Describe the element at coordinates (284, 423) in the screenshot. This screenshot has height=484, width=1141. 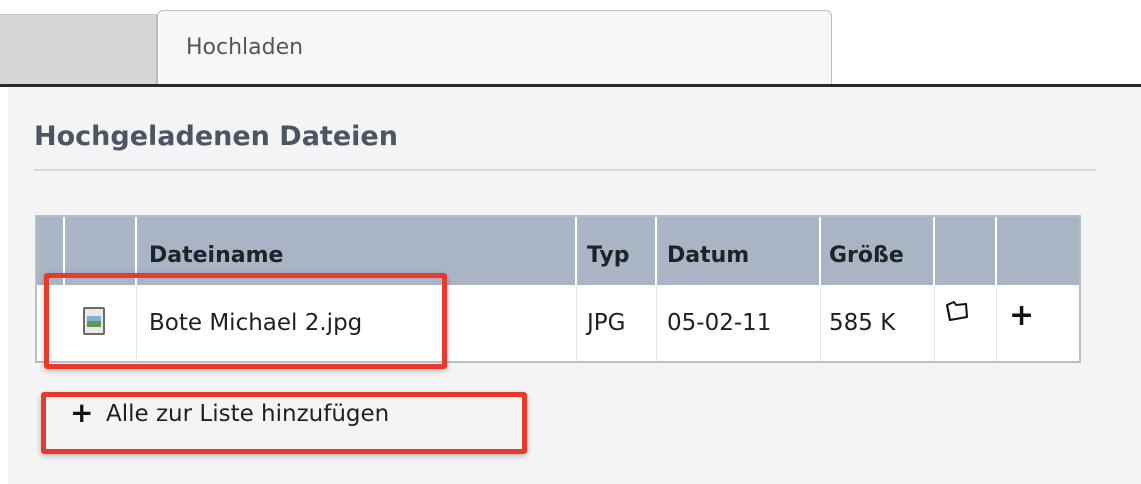
I see `highlight-box-add-all` at that location.